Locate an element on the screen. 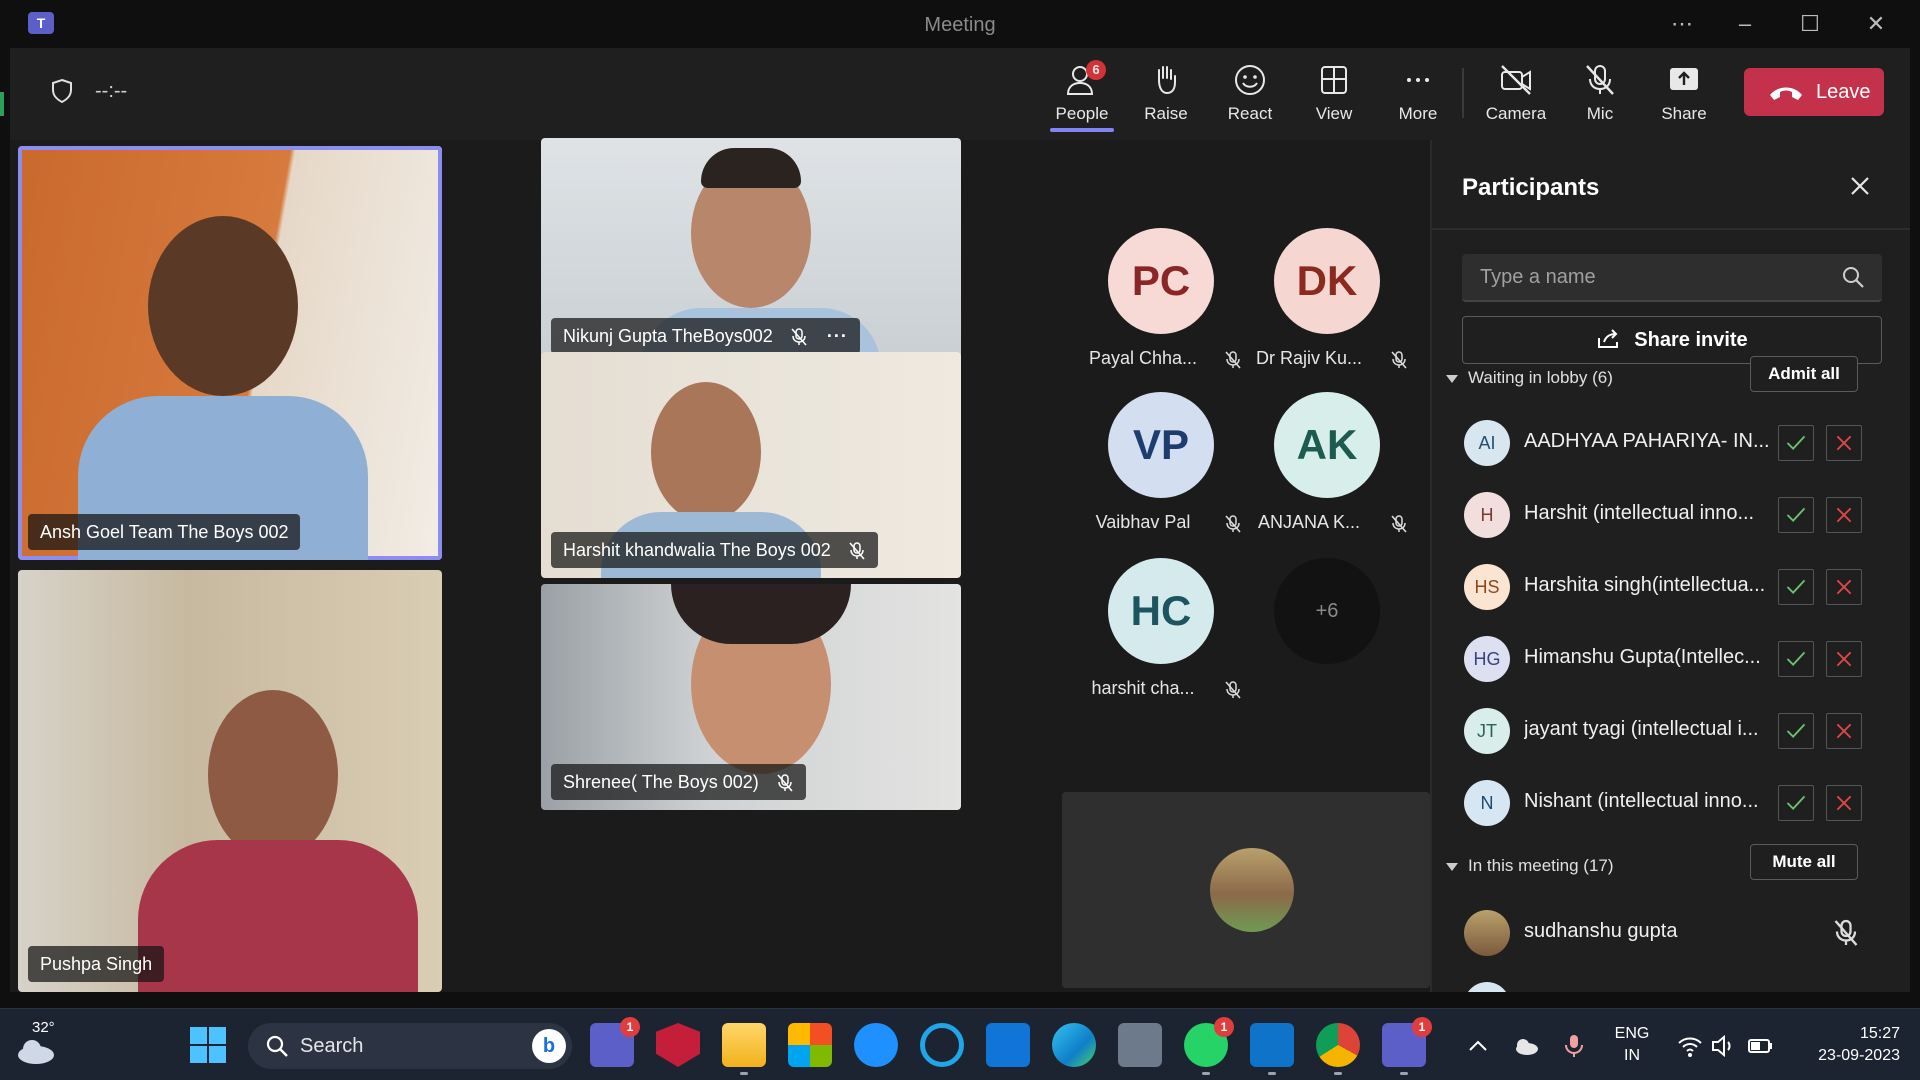 The image size is (1920, 1080). raise-hand-icon is located at coordinates (1167, 80).